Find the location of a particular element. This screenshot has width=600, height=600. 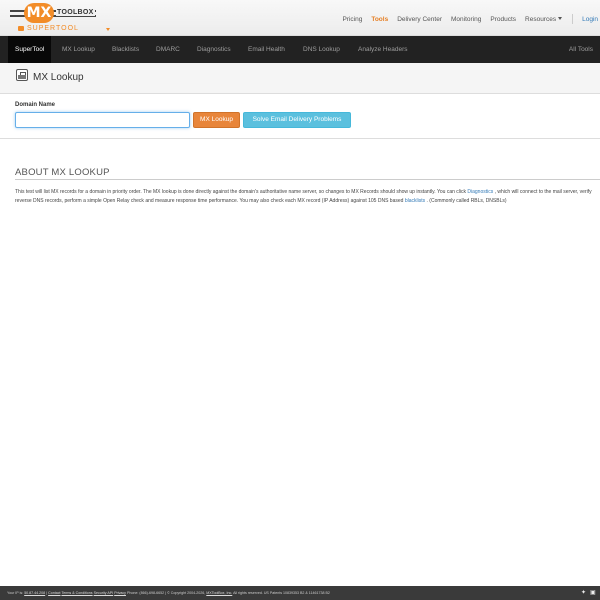

footer-privacy-link: Privacy is located at coordinates (120, 593).